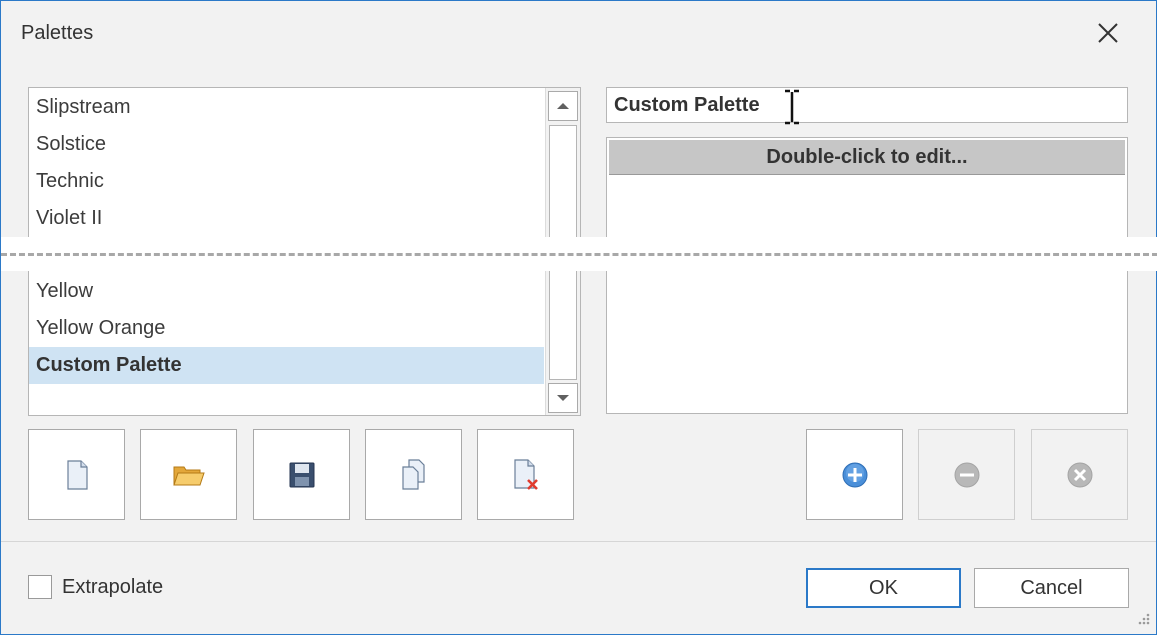 The image size is (1157, 635). I want to click on new-palette-icon, so click(77, 474).